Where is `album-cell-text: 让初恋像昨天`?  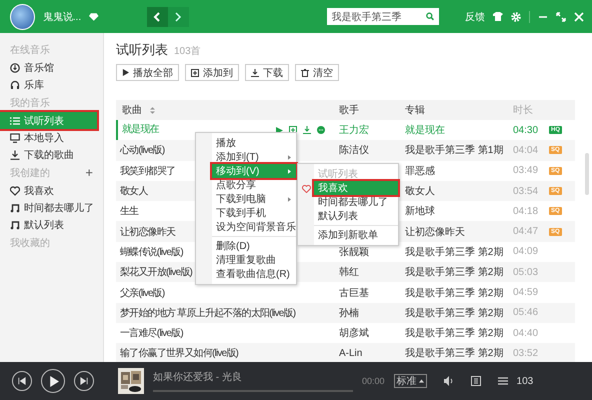 album-cell-text: 让初恋像昨天 is located at coordinates (435, 232).